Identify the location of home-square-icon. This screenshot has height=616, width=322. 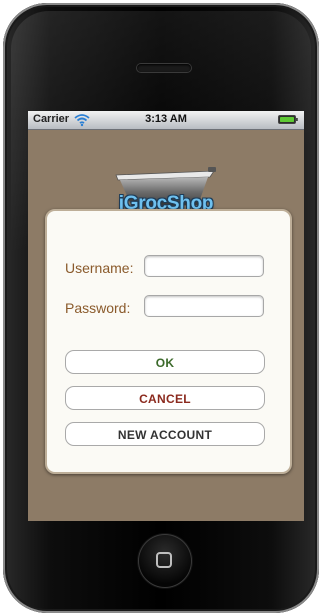
(164, 560).